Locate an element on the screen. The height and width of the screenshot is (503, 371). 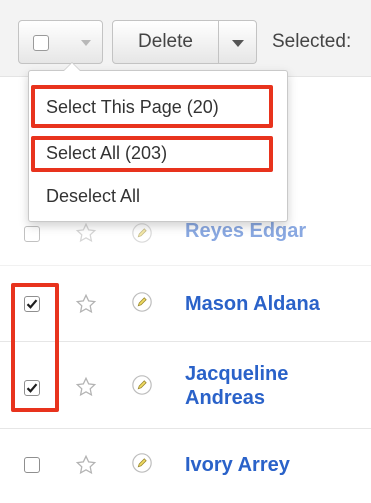
chevron-down-icon is located at coordinates (86, 43).